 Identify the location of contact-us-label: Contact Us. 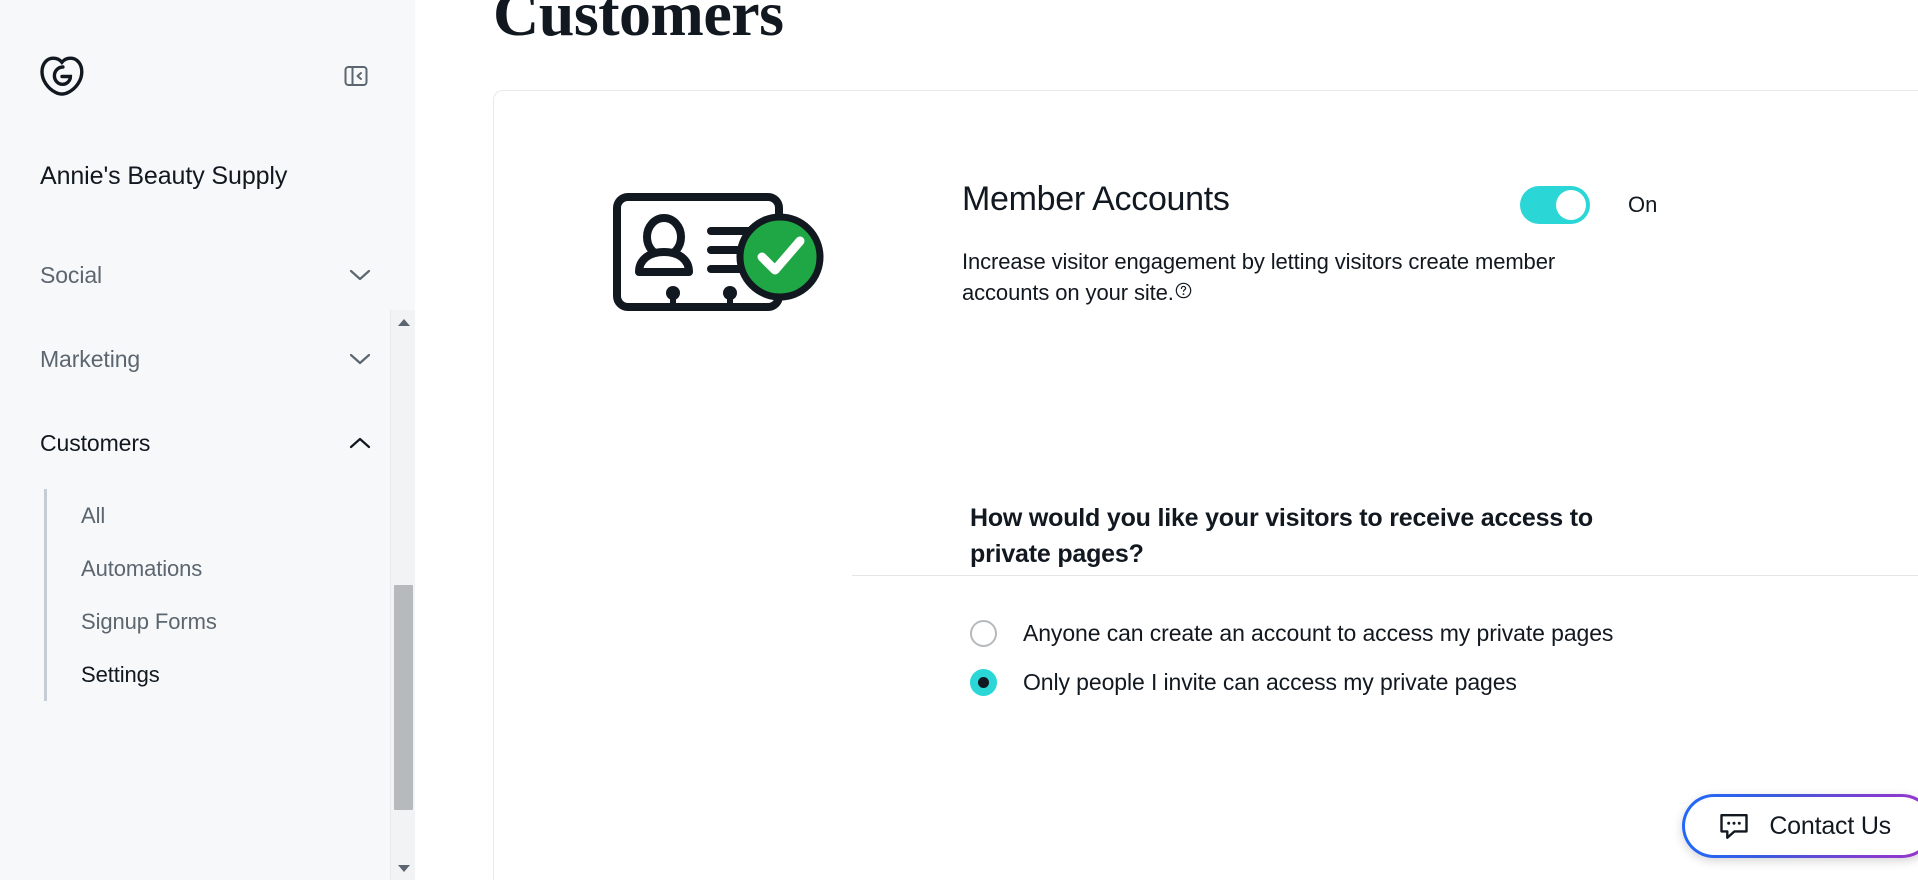
(1830, 825).